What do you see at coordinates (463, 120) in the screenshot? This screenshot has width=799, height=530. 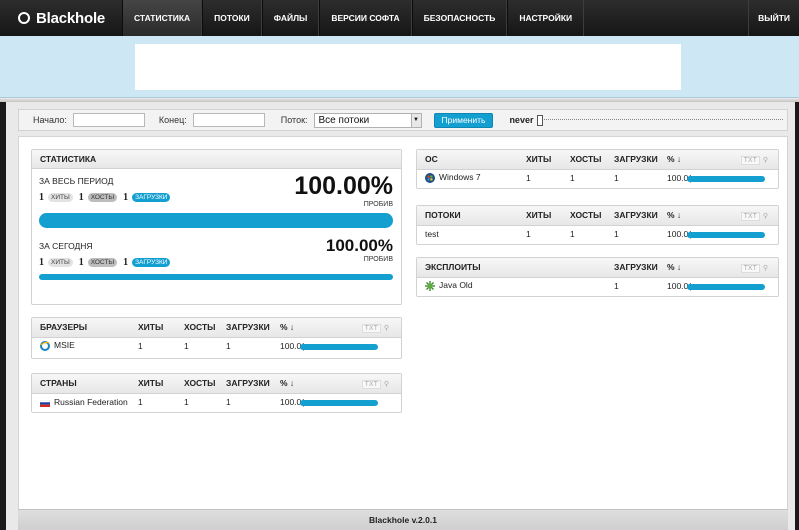 I see `apply-button: Применить` at bounding box center [463, 120].